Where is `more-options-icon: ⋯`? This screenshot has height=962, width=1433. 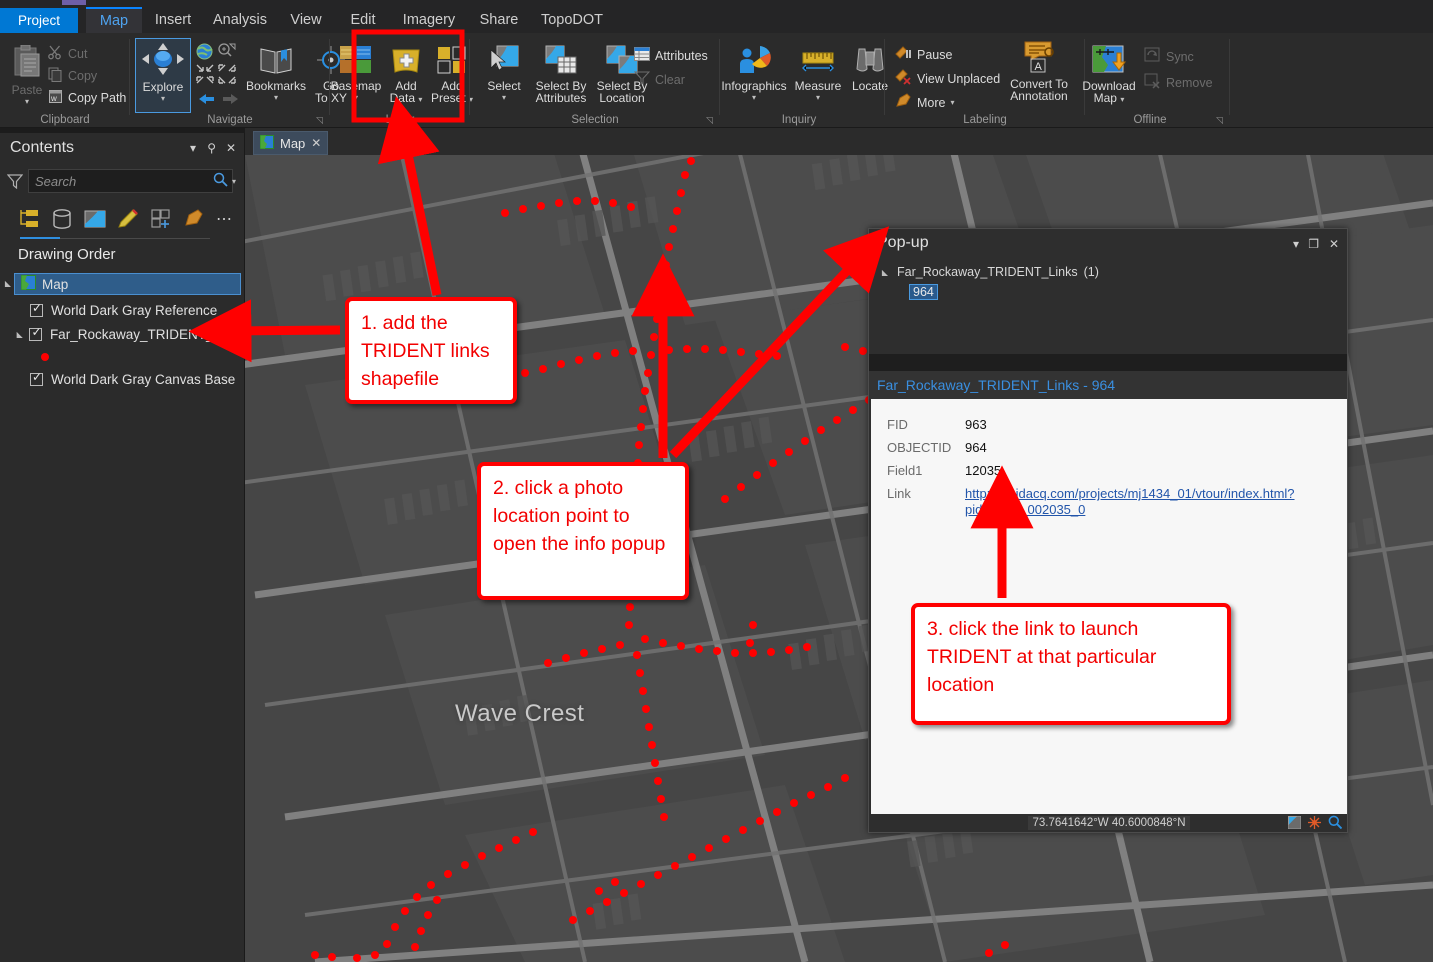 more-options-icon: ⋯ is located at coordinates (224, 220).